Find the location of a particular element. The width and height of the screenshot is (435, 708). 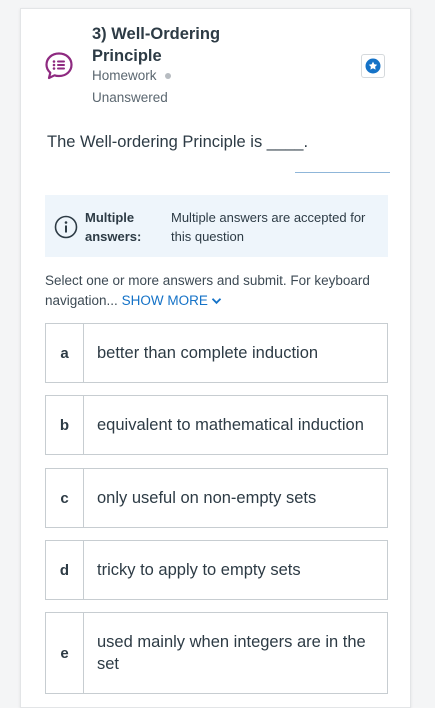

star-bookmark-icon is located at coordinates (373, 66).